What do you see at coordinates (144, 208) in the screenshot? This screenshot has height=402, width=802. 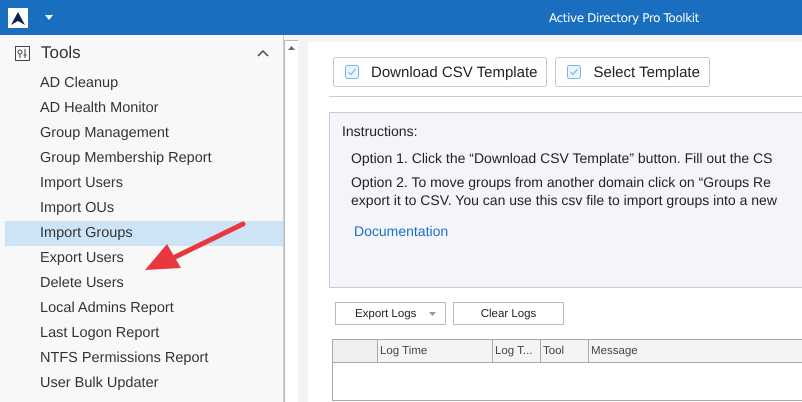 I see `sidebar-item: Import OUs` at bounding box center [144, 208].